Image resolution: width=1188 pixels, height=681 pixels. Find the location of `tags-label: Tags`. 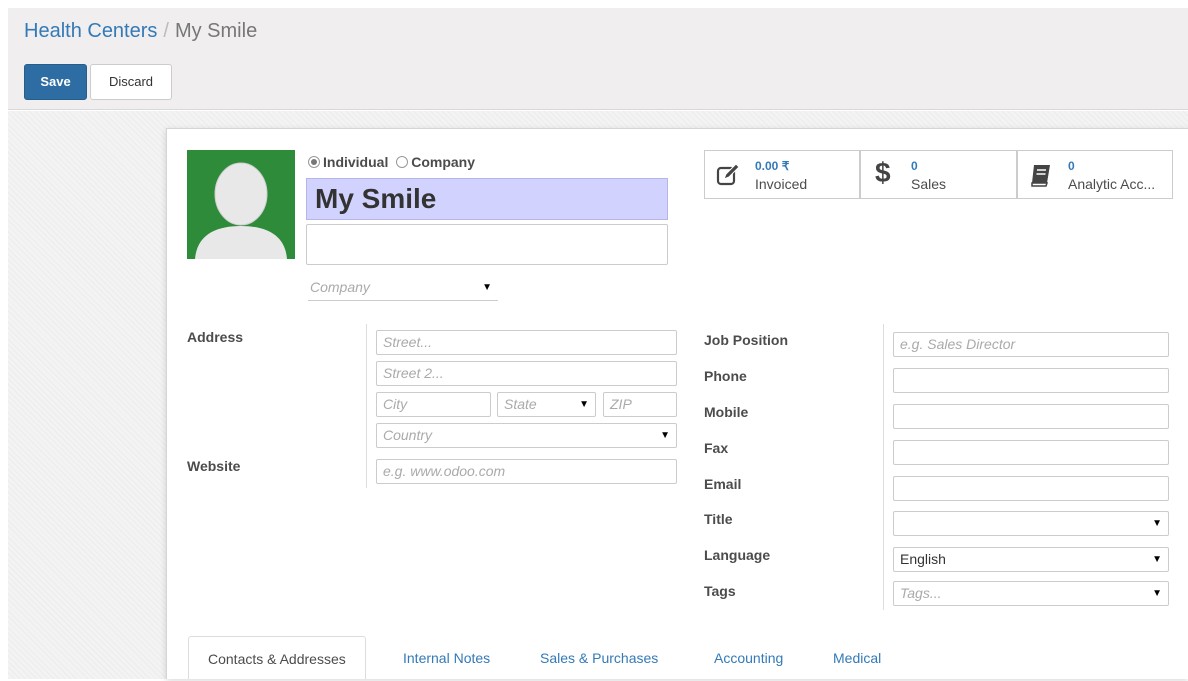

tags-label: Tags is located at coordinates (720, 591).